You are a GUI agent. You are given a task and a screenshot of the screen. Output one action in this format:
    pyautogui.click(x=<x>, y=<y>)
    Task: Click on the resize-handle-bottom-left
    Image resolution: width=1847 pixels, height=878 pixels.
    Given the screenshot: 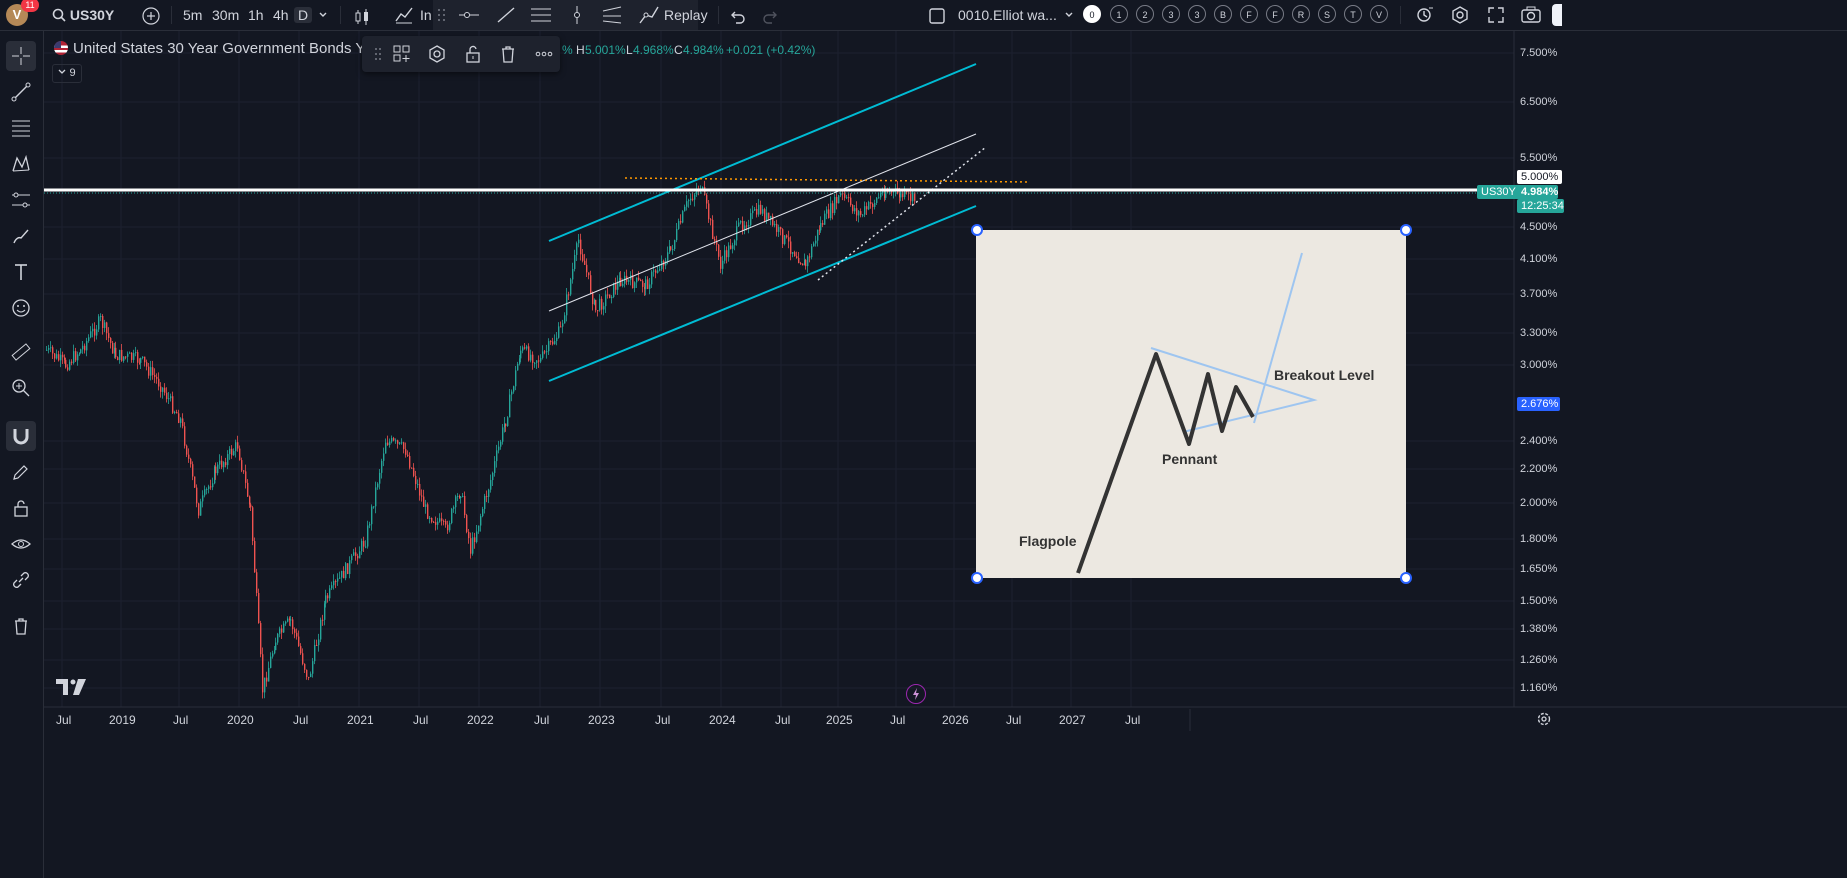 What is the action you would take?
    pyautogui.click(x=977, y=578)
    